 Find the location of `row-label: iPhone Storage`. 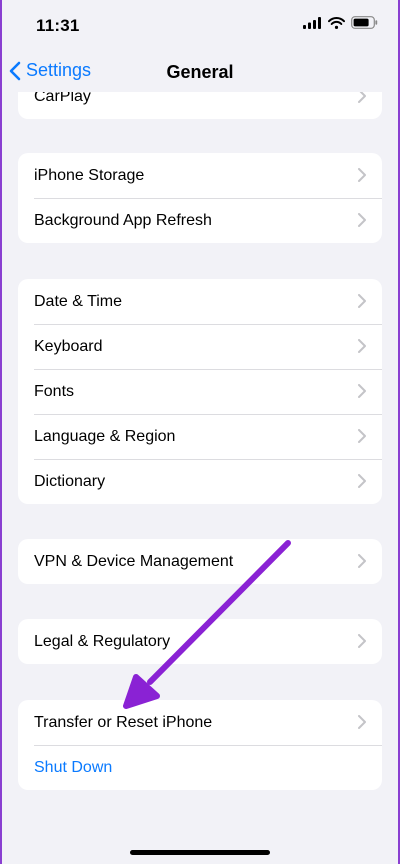

row-label: iPhone Storage is located at coordinates (89, 175).